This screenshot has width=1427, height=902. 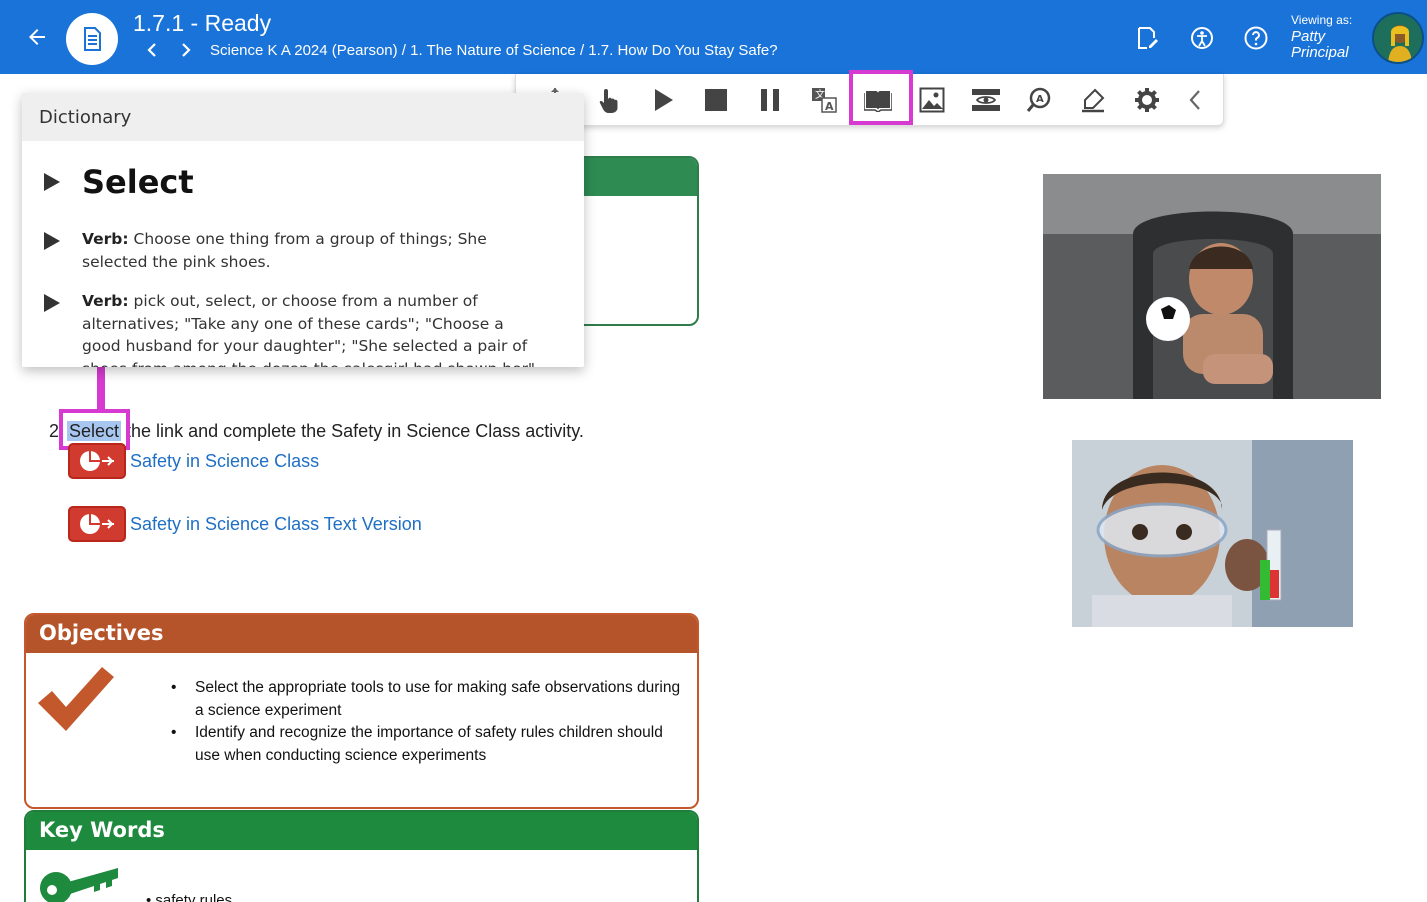 I want to click on selected-word: Select, so click(x=94, y=431).